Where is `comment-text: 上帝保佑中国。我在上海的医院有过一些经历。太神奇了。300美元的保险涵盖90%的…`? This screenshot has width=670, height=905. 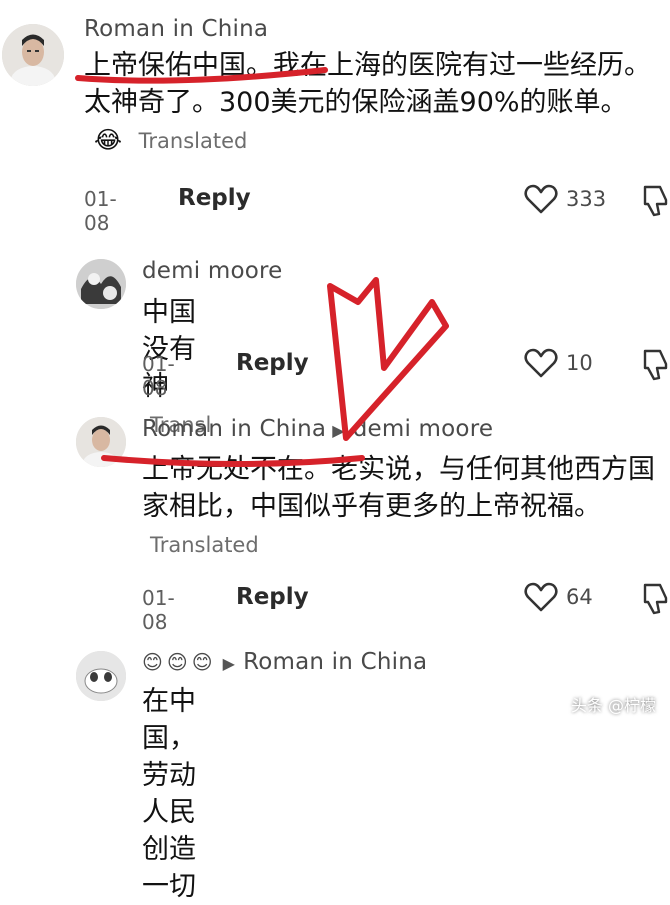 comment-text: 上帝保佑中国。我在上海的医院有过一些经历。太神奇了。300美元的保险涵盖90%的… is located at coordinates (375, 103).